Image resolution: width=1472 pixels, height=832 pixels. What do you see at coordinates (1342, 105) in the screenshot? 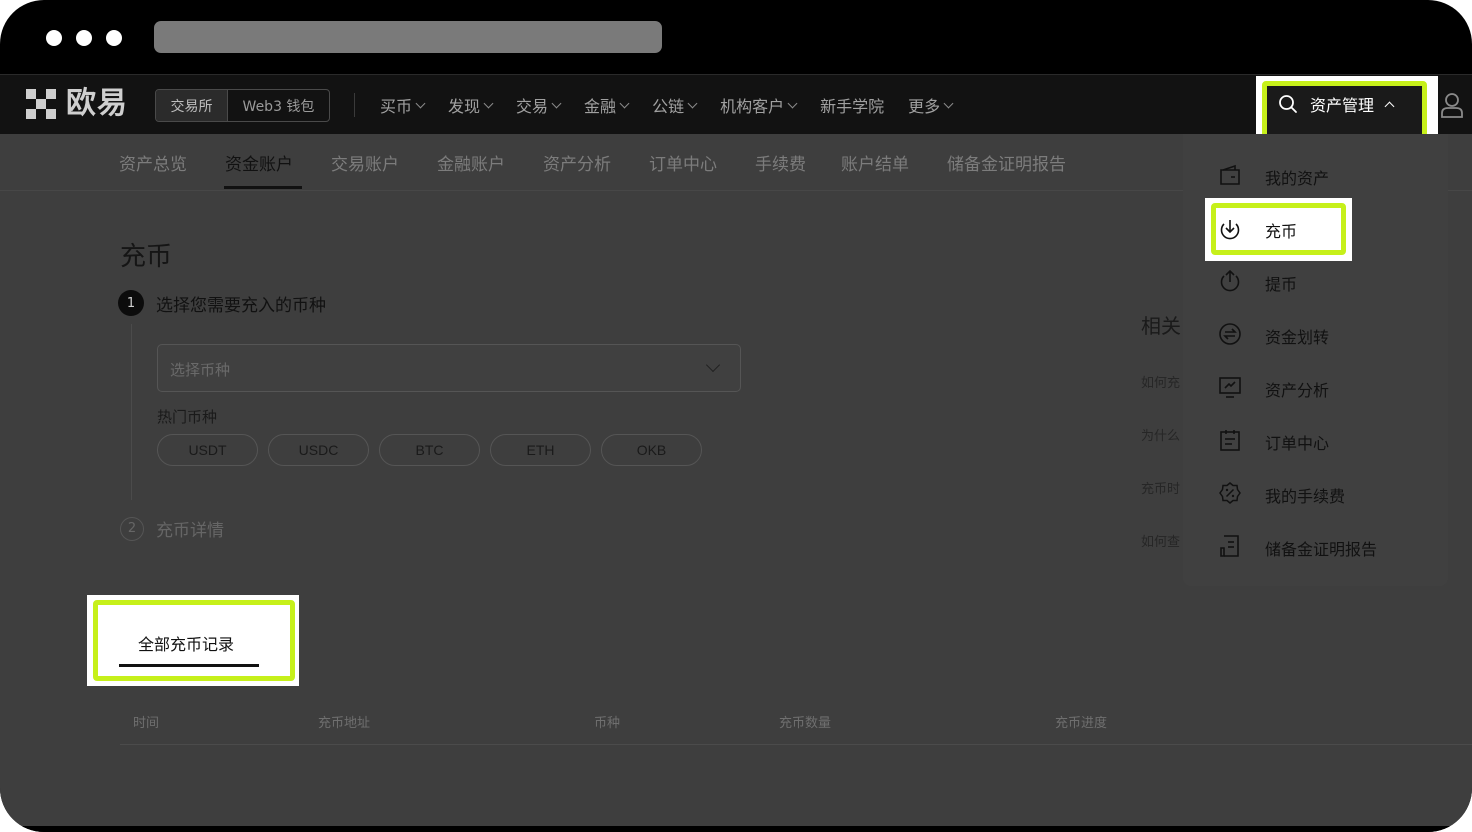
I see `asset-menu-label: 资产管理` at bounding box center [1342, 105].